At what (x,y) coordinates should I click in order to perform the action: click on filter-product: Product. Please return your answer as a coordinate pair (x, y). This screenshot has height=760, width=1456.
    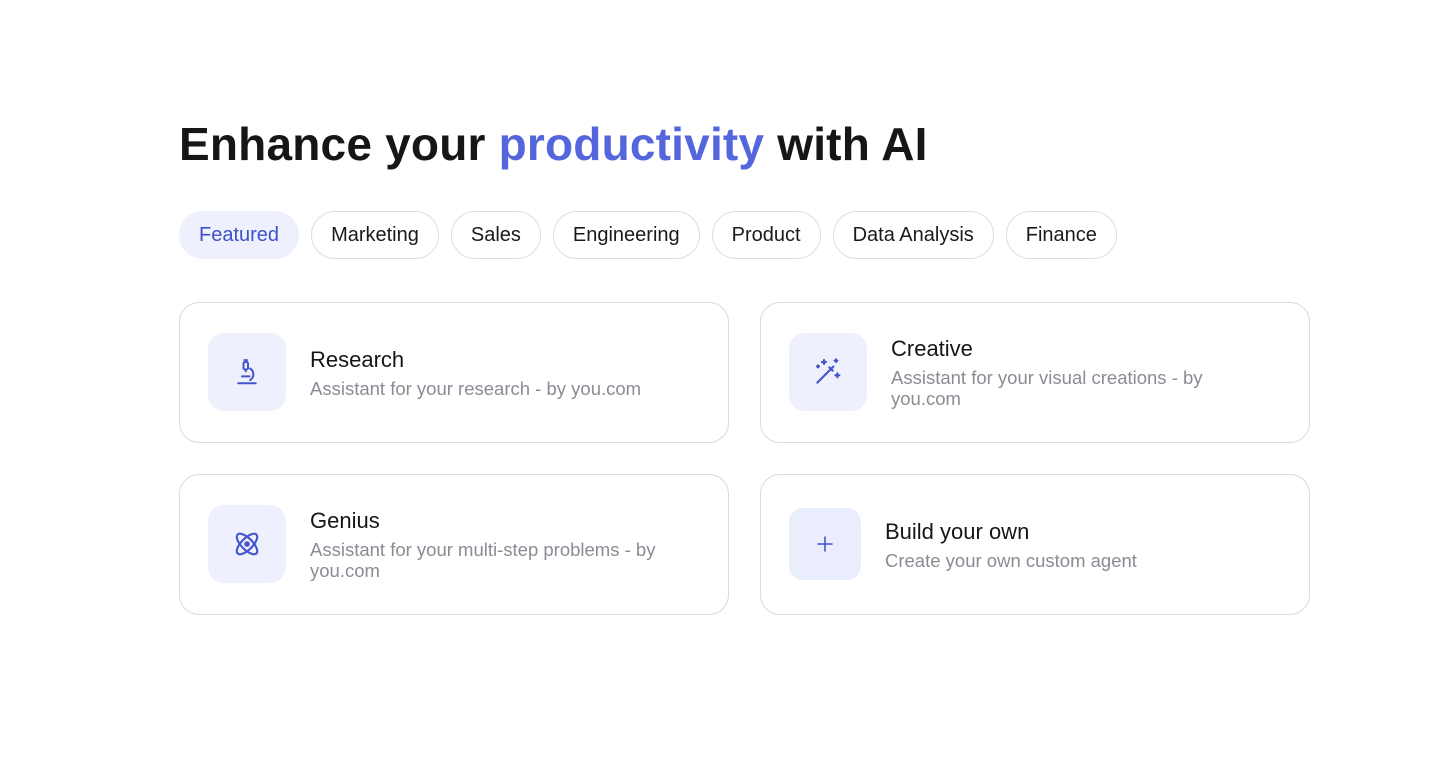
    Looking at the image, I should click on (766, 235).